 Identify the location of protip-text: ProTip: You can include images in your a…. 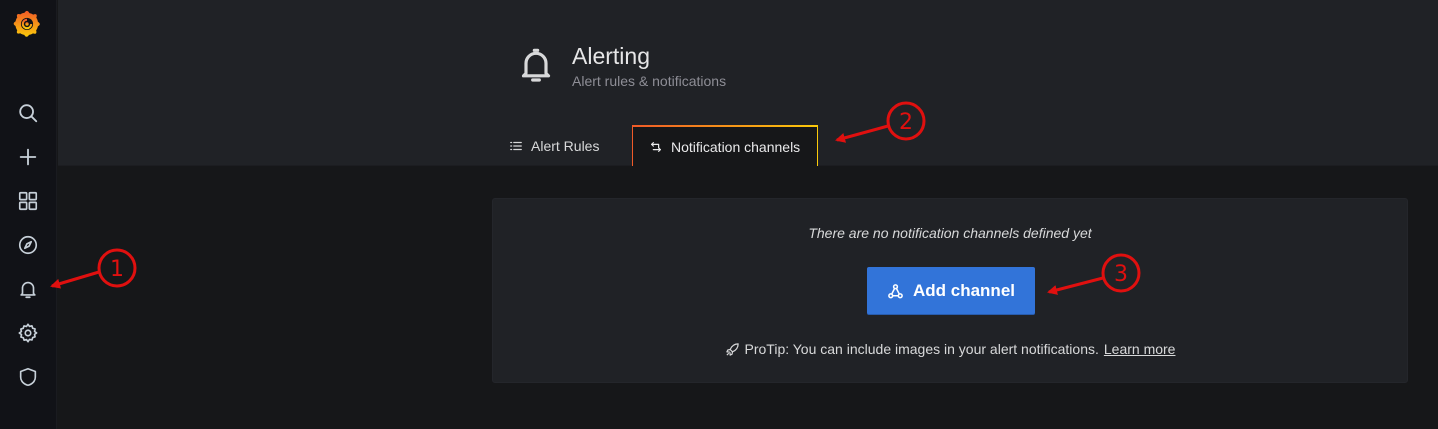
(921, 349).